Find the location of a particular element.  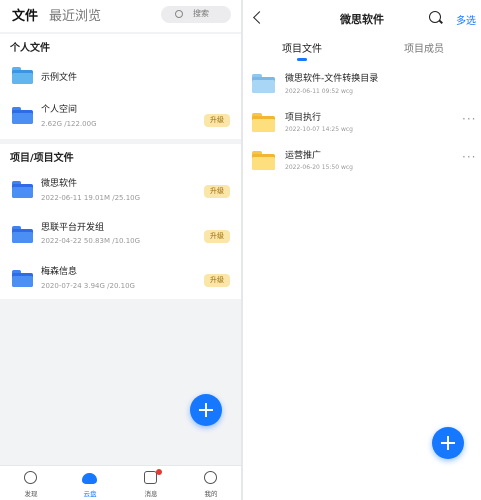

nav-label: 消息 is located at coordinates (151, 494).